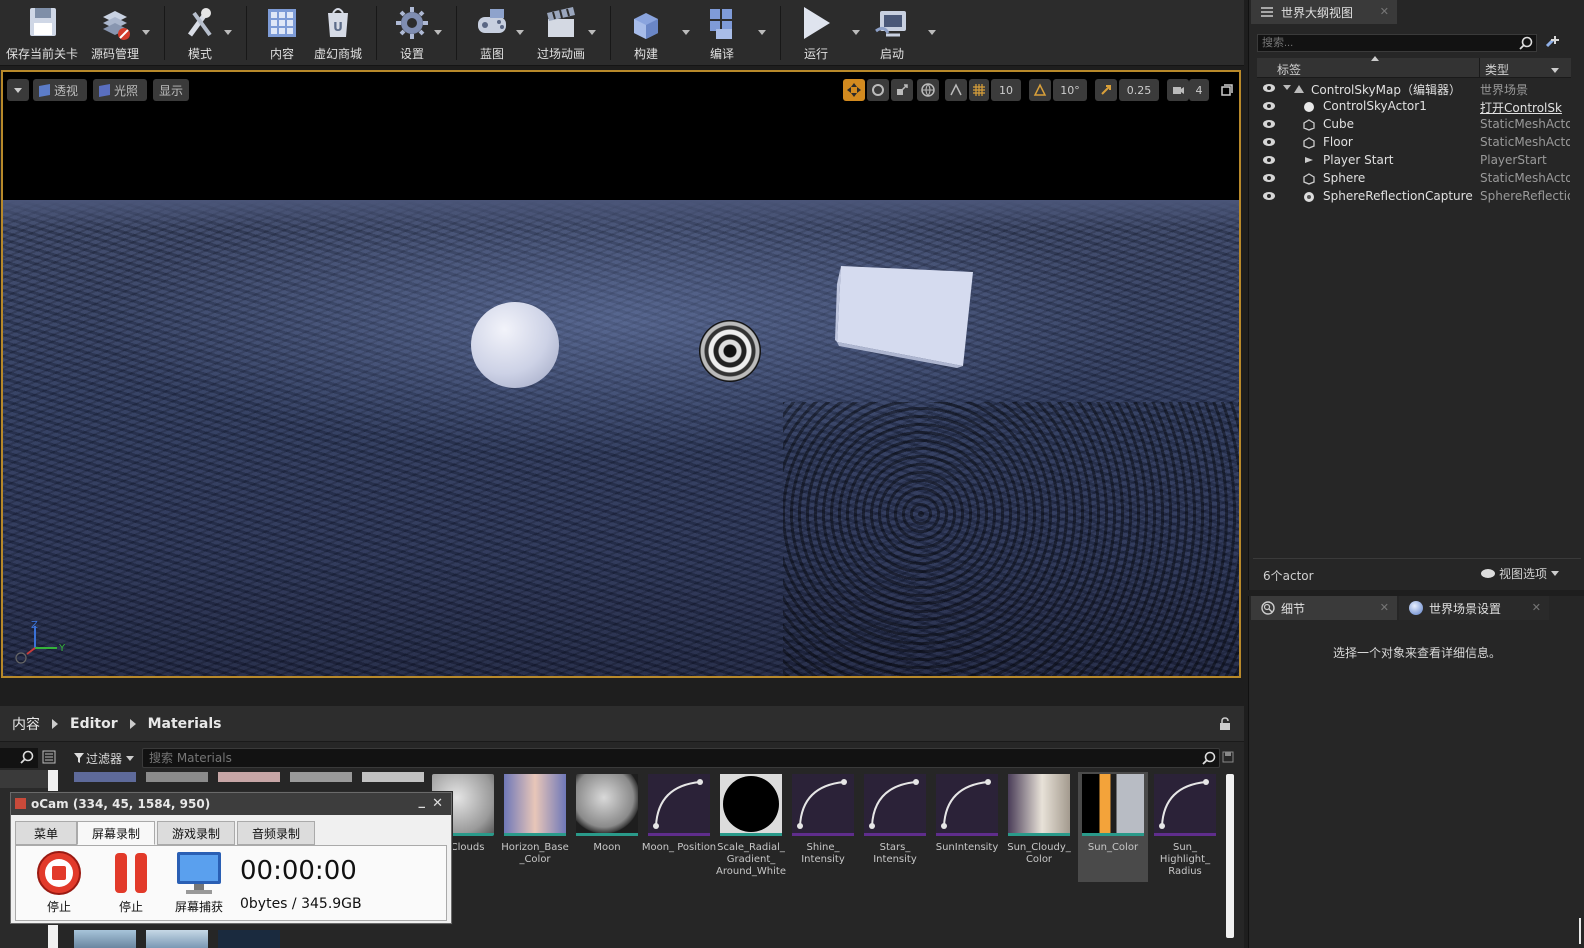 Image resolution: width=1584 pixels, height=948 pixels. Describe the element at coordinates (422, 801) in the screenshot. I see `minimize-button: _` at that location.